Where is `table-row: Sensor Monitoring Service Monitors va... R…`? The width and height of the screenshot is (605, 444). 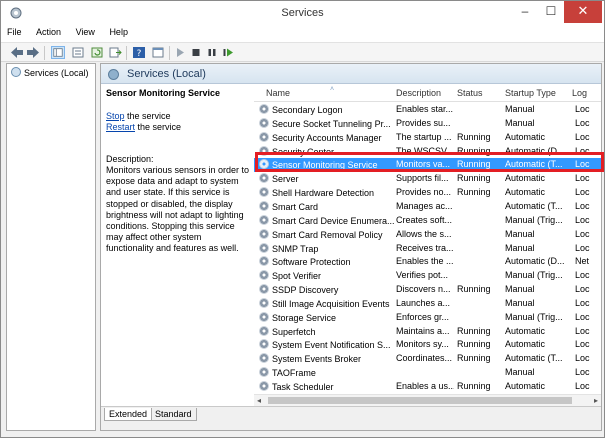 table-row: Sensor Monitoring Service Monitors va... R… is located at coordinates (427, 165).